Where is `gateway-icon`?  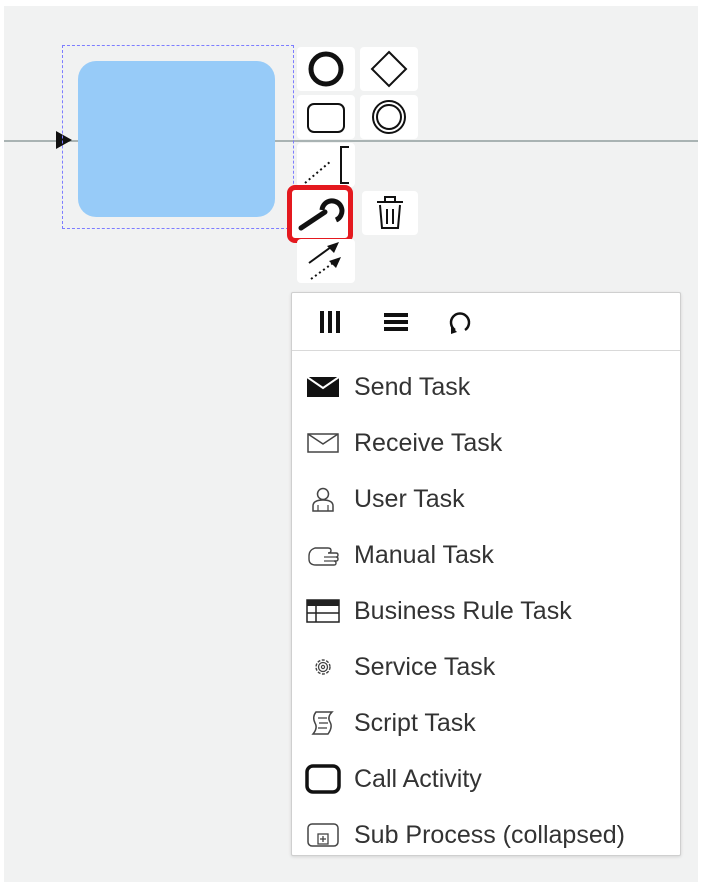 gateway-icon is located at coordinates (389, 69).